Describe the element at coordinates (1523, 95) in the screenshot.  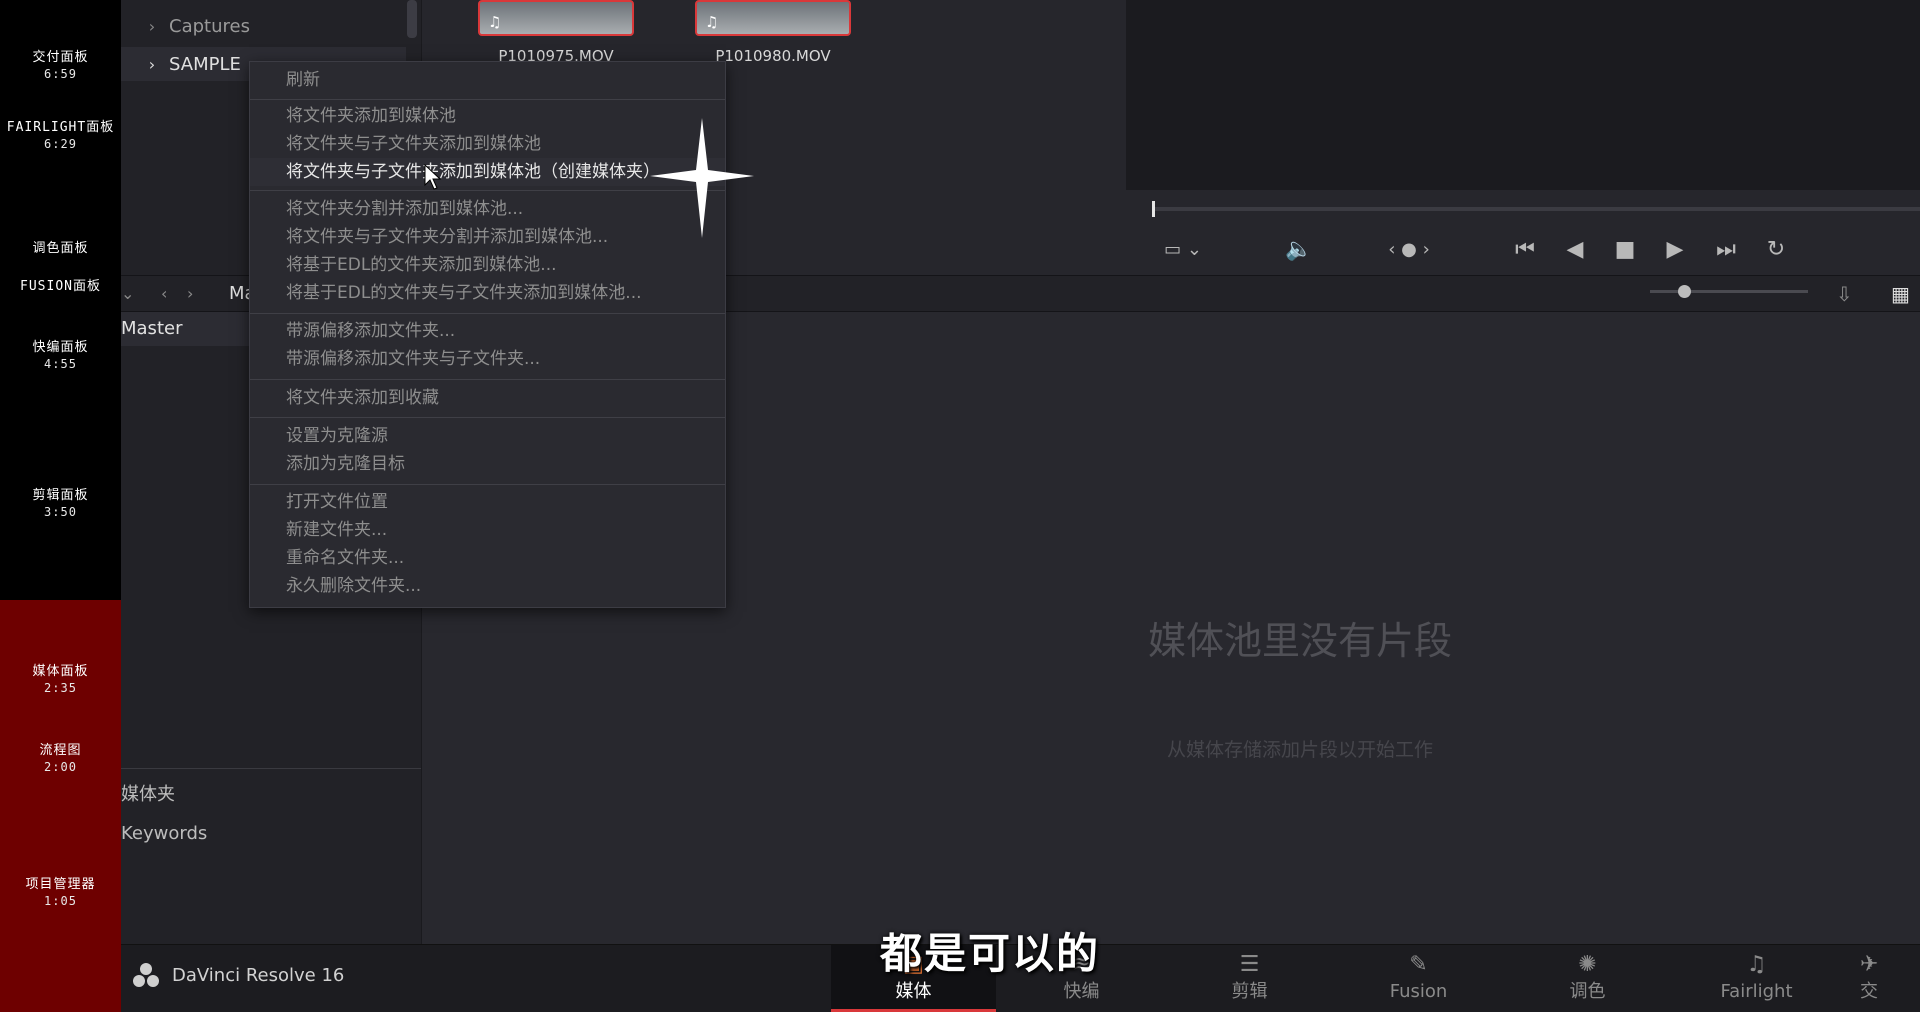
I see `source-viewer` at that location.